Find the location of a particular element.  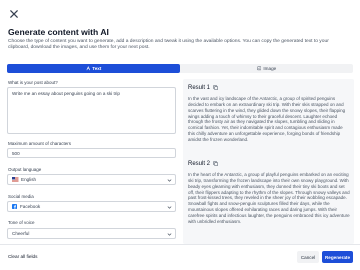

output-language-label: Output language is located at coordinates (25, 169).